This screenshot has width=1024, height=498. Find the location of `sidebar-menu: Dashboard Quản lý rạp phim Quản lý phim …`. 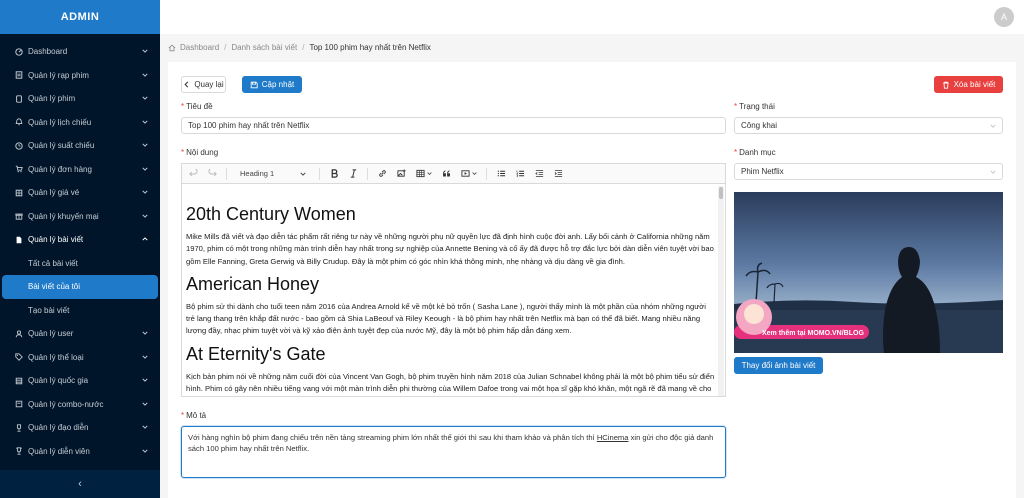

sidebar-menu: Dashboard Quản lý rạp phim Quản lý phim … is located at coordinates (80, 248).